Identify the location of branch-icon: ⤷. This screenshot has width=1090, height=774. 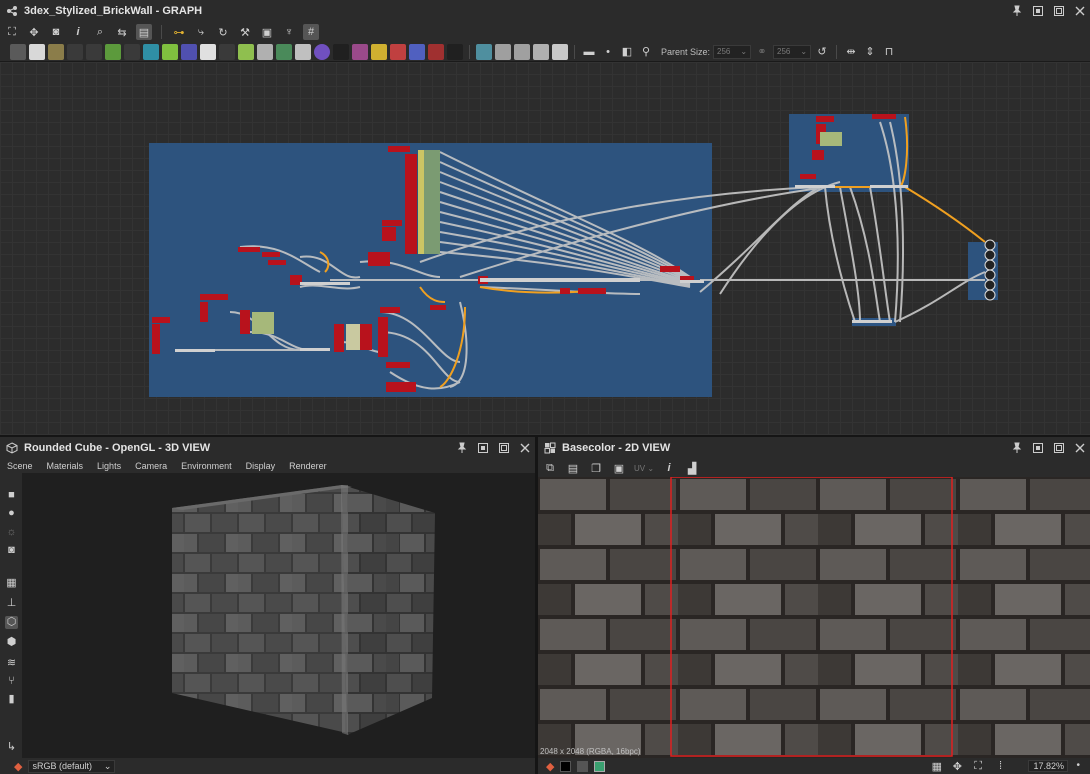
(201, 32).